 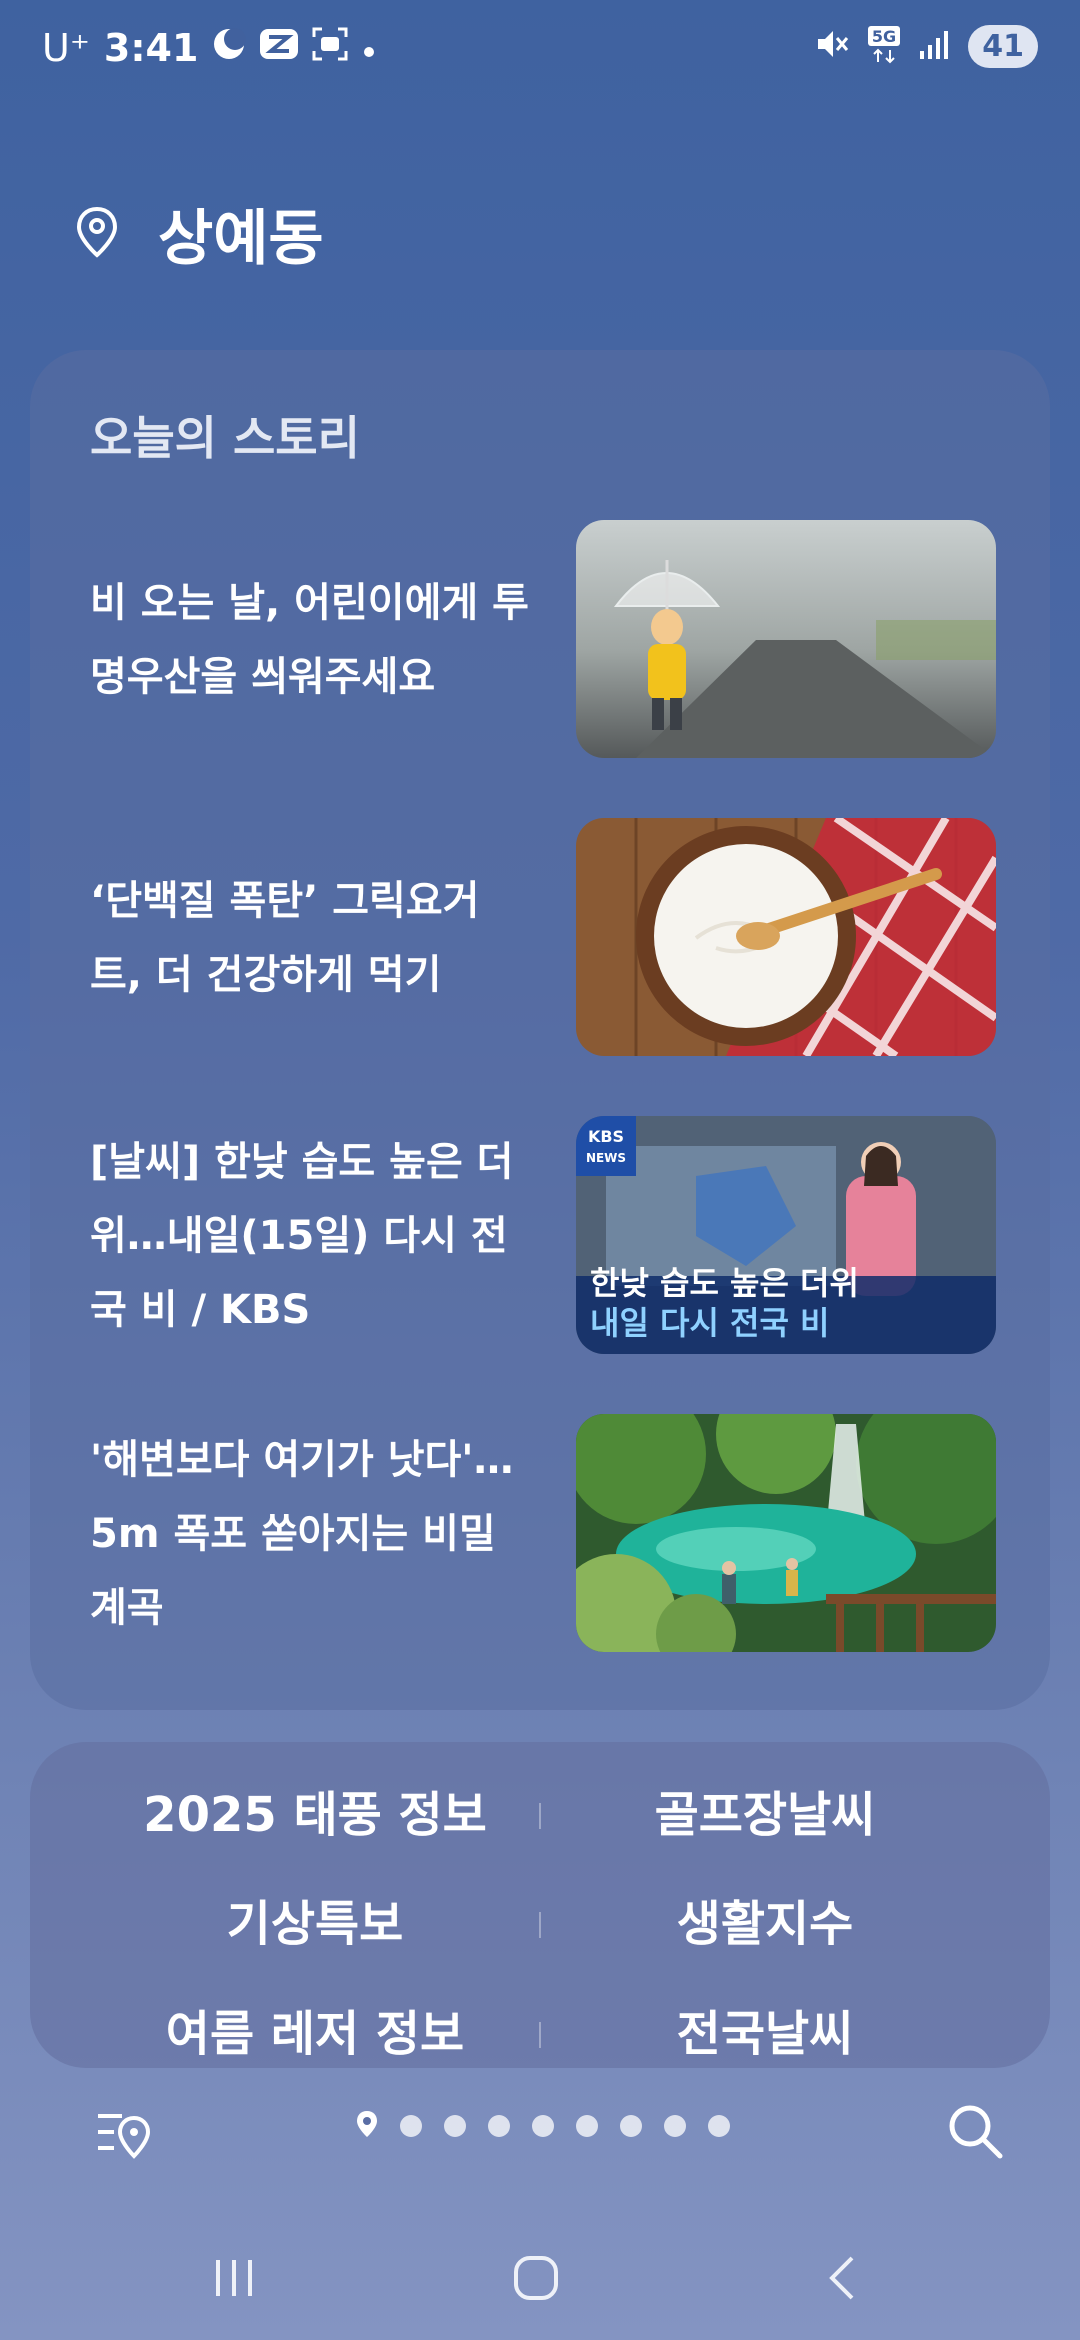 I want to click on search-icon, so click(x=975, y=2133).